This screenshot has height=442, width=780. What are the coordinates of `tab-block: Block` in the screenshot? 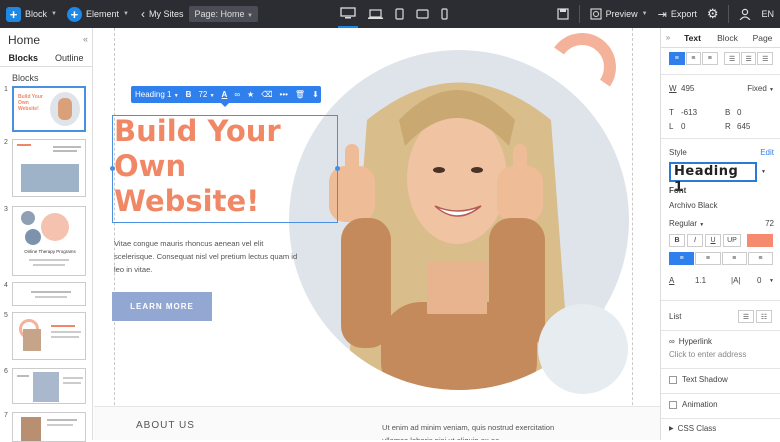 It's located at (727, 38).